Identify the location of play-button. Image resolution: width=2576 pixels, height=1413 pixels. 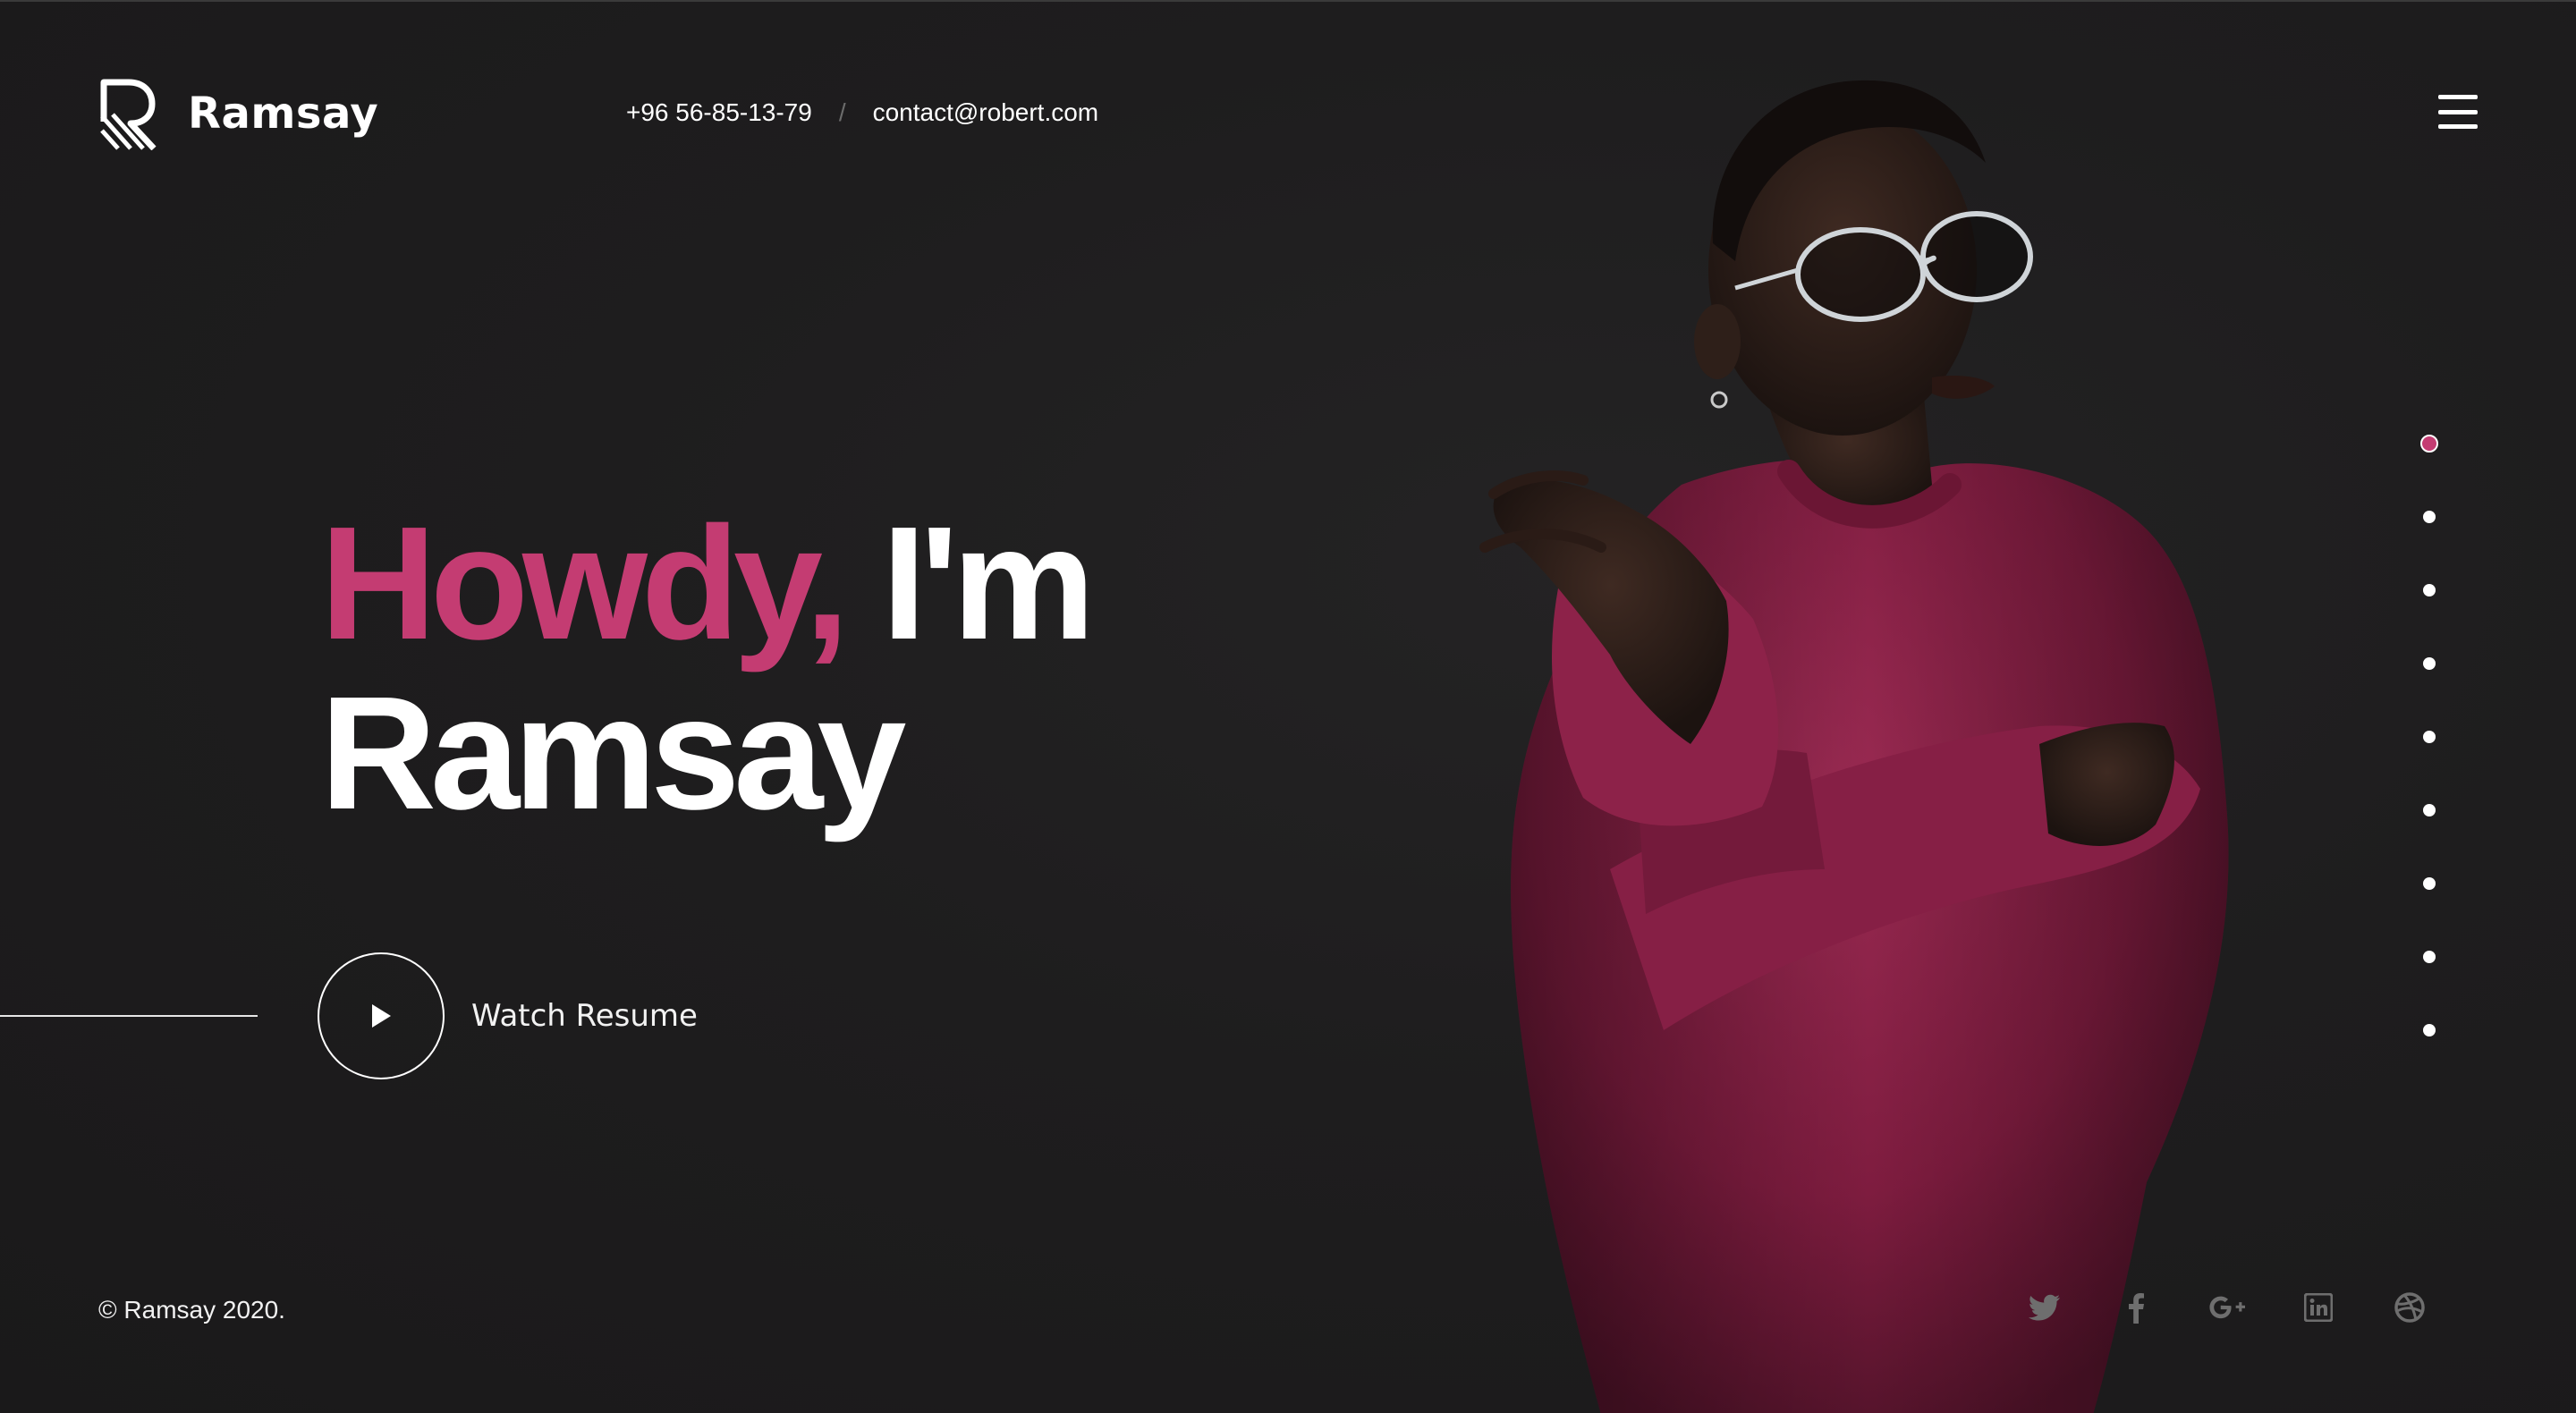
(381, 1015).